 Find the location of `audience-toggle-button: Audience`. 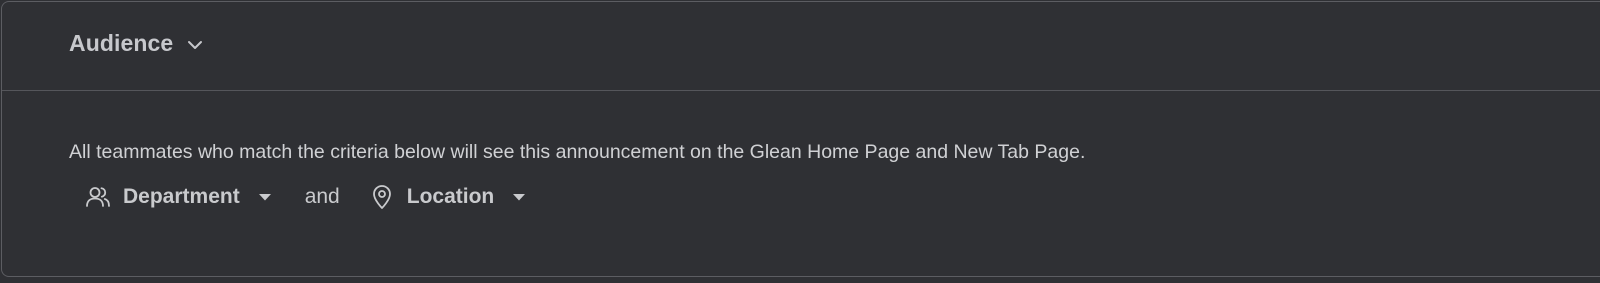

audience-toggle-button: Audience is located at coordinates (136, 43).